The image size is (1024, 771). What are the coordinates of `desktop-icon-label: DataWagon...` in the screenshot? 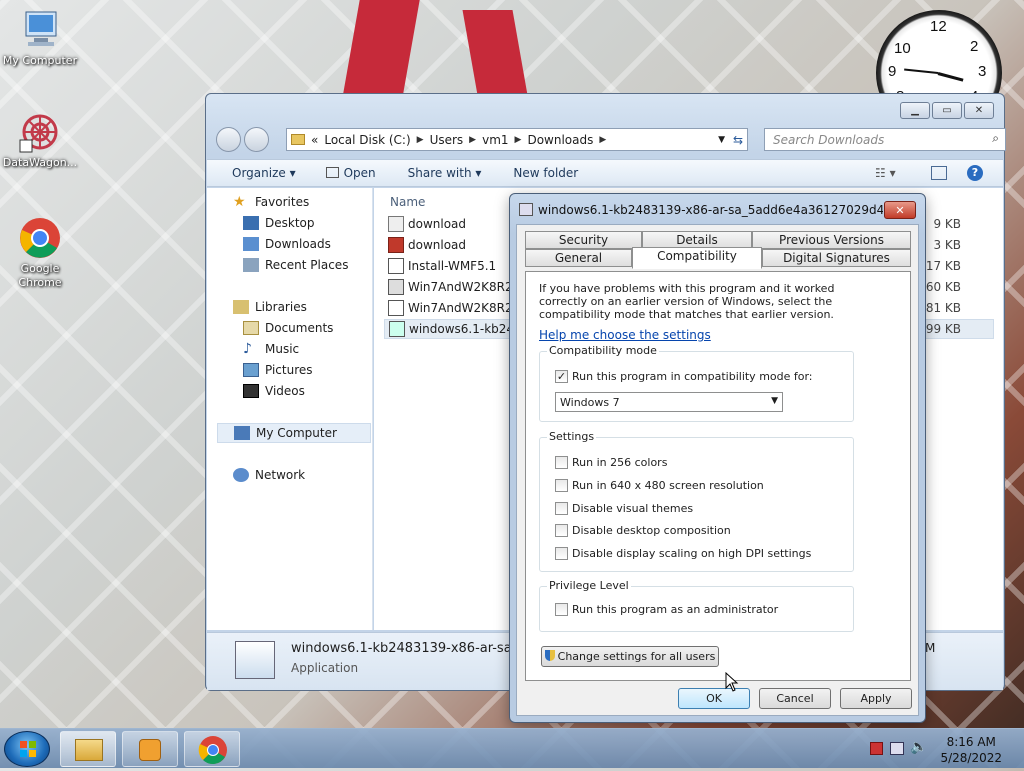 It's located at (40, 162).